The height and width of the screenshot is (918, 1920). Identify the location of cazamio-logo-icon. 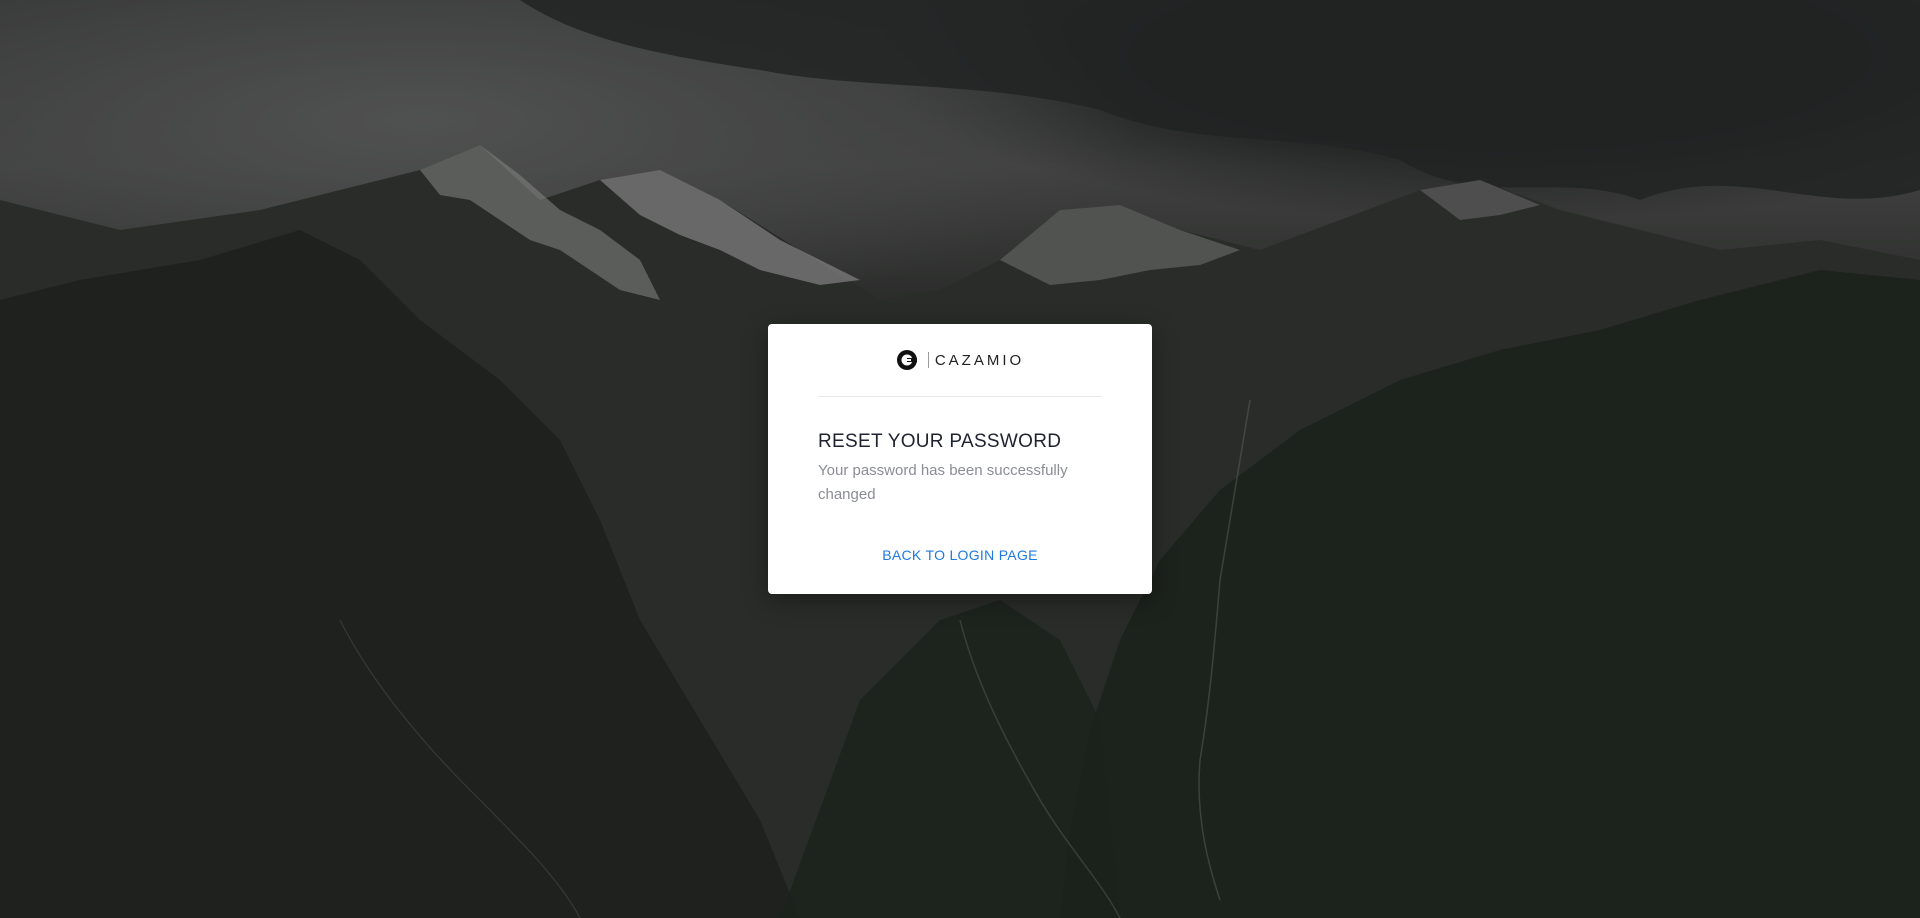
(907, 360).